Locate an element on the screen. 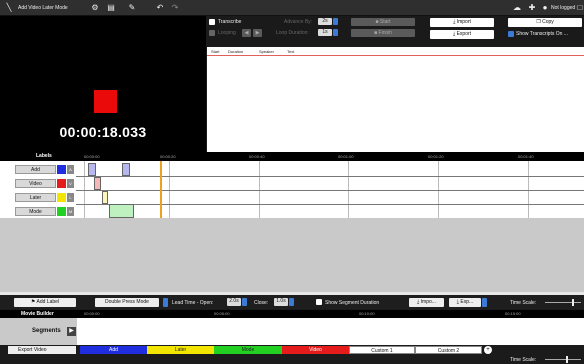  label-video-key: V is located at coordinates (70, 183).